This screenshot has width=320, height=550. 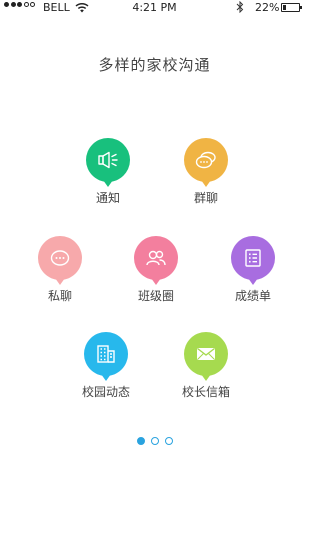 I want to click on list-icon, so click(x=253, y=260).